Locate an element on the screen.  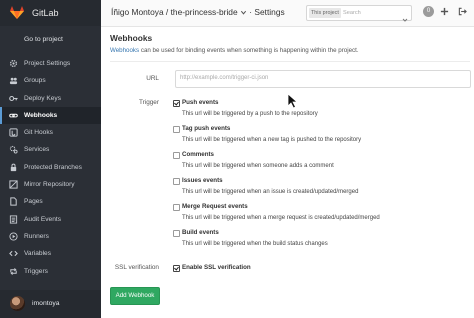
brand-name: GitLab is located at coordinates (45, 13).